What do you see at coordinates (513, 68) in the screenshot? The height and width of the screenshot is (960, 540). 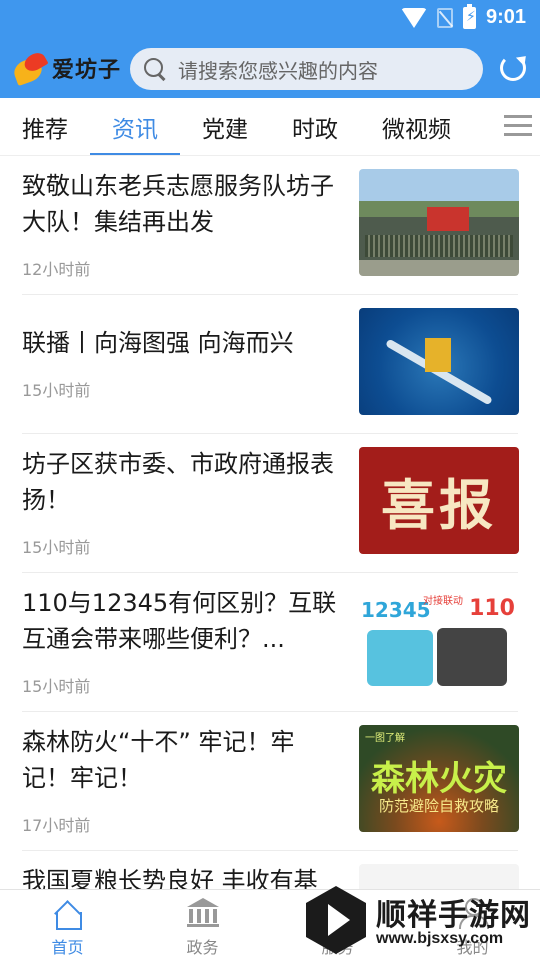 I see `refresh-icon` at bounding box center [513, 68].